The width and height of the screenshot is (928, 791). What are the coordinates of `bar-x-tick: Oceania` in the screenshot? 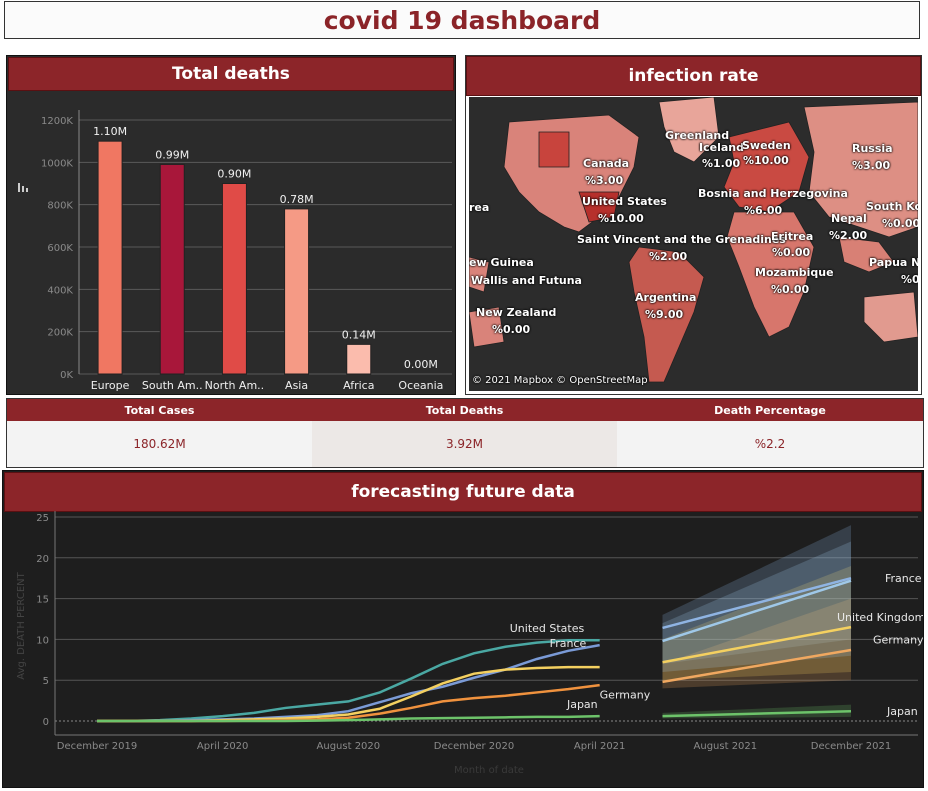 It's located at (420, 385).